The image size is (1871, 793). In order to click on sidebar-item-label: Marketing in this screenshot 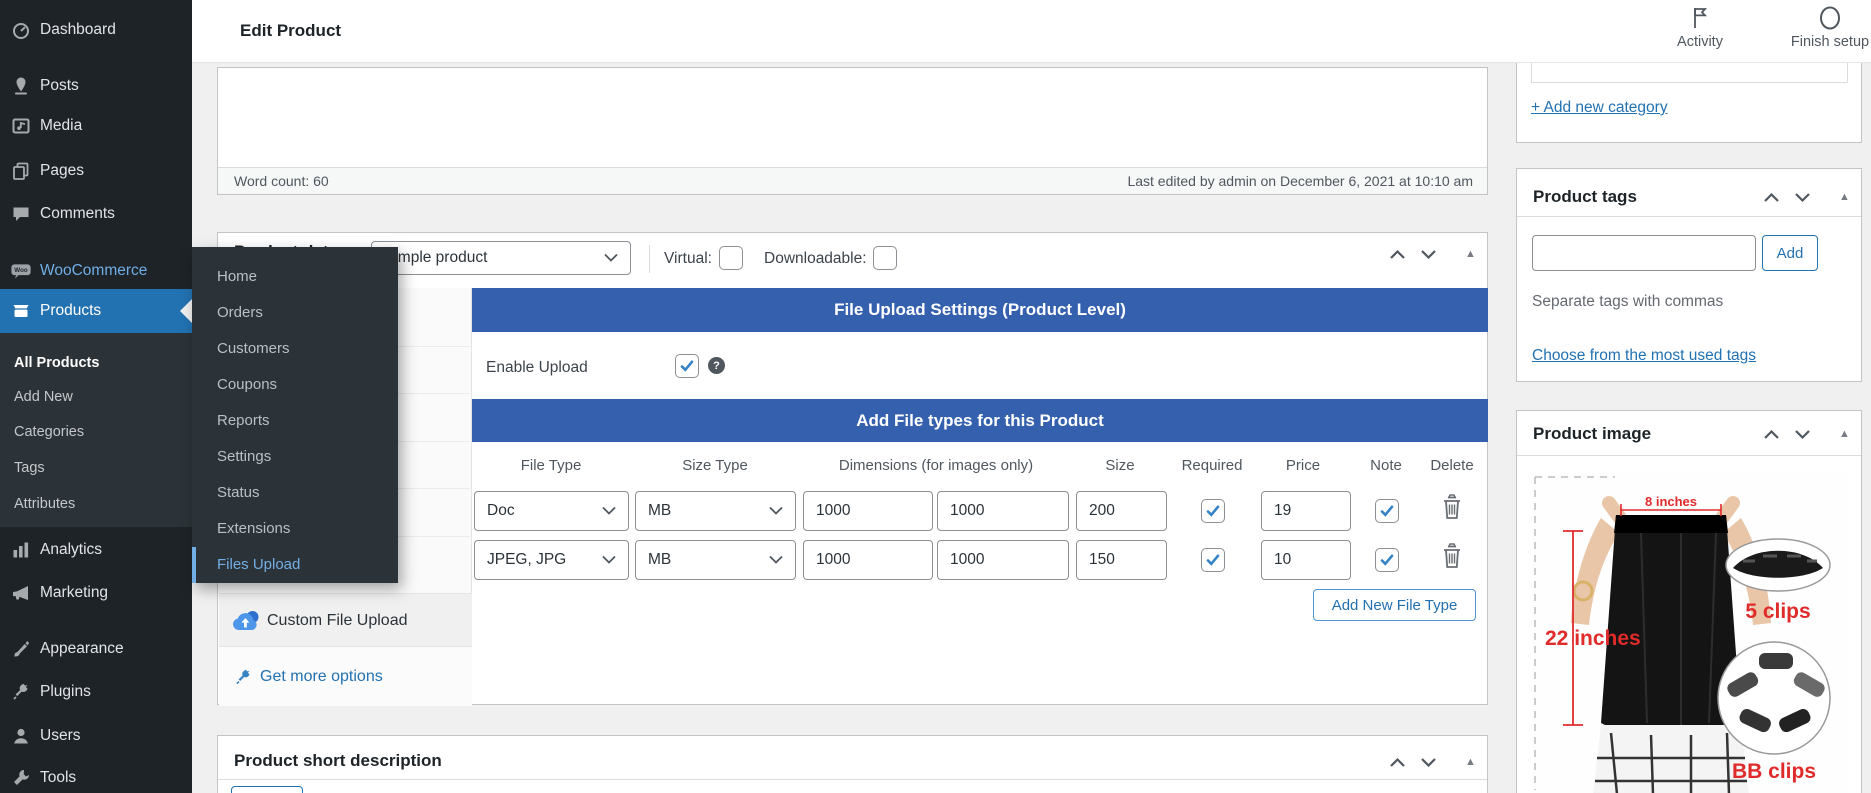, I will do `click(74, 592)`.